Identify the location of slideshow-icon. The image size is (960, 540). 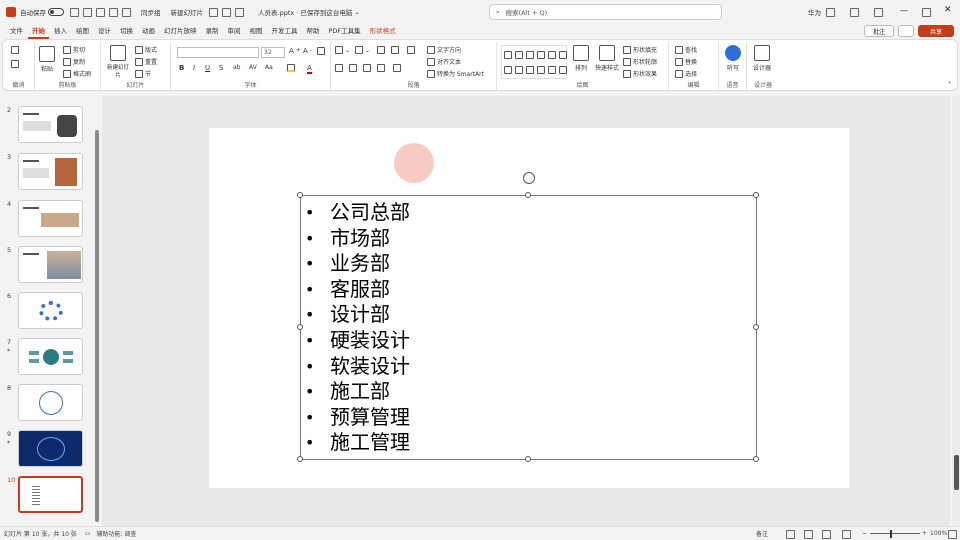
(846, 534).